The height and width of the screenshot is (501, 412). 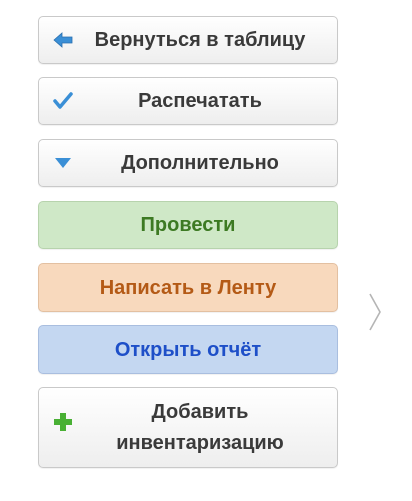 What do you see at coordinates (200, 101) in the screenshot?
I see `print-label: Распечатать` at bounding box center [200, 101].